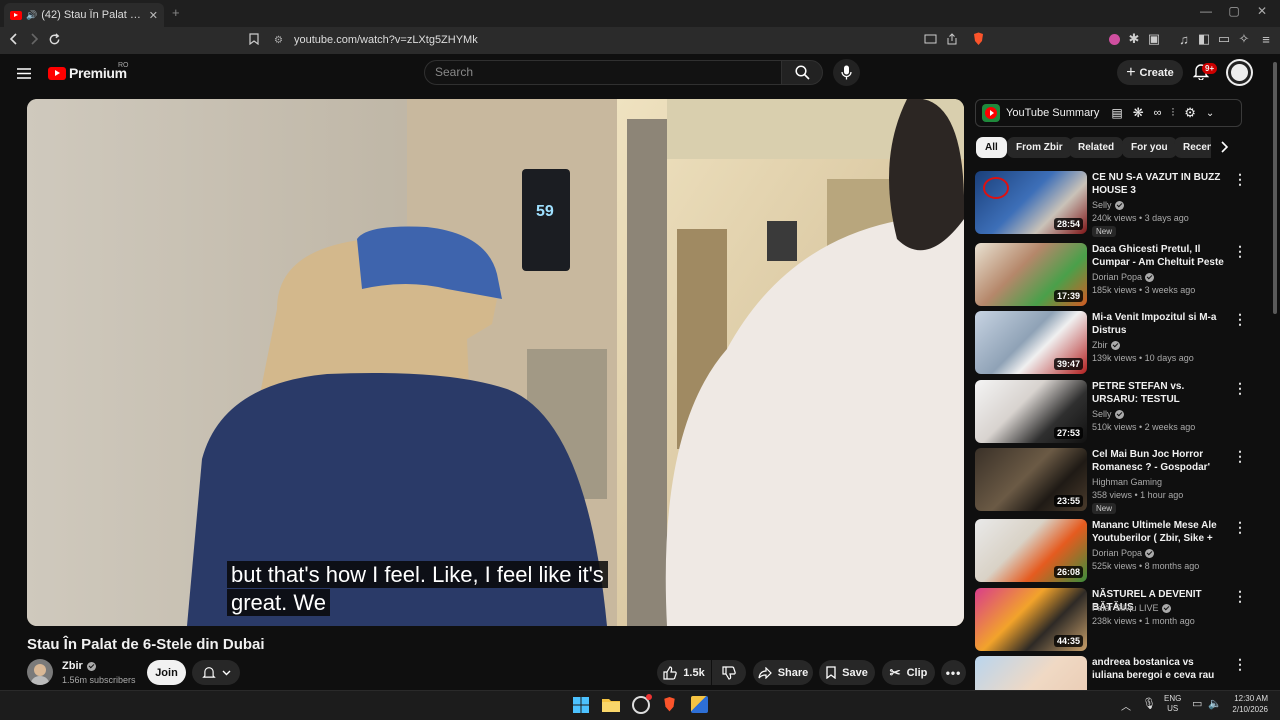 The height and width of the screenshot is (720, 1280). I want to click on more-actions-button: •••, so click(953, 672).